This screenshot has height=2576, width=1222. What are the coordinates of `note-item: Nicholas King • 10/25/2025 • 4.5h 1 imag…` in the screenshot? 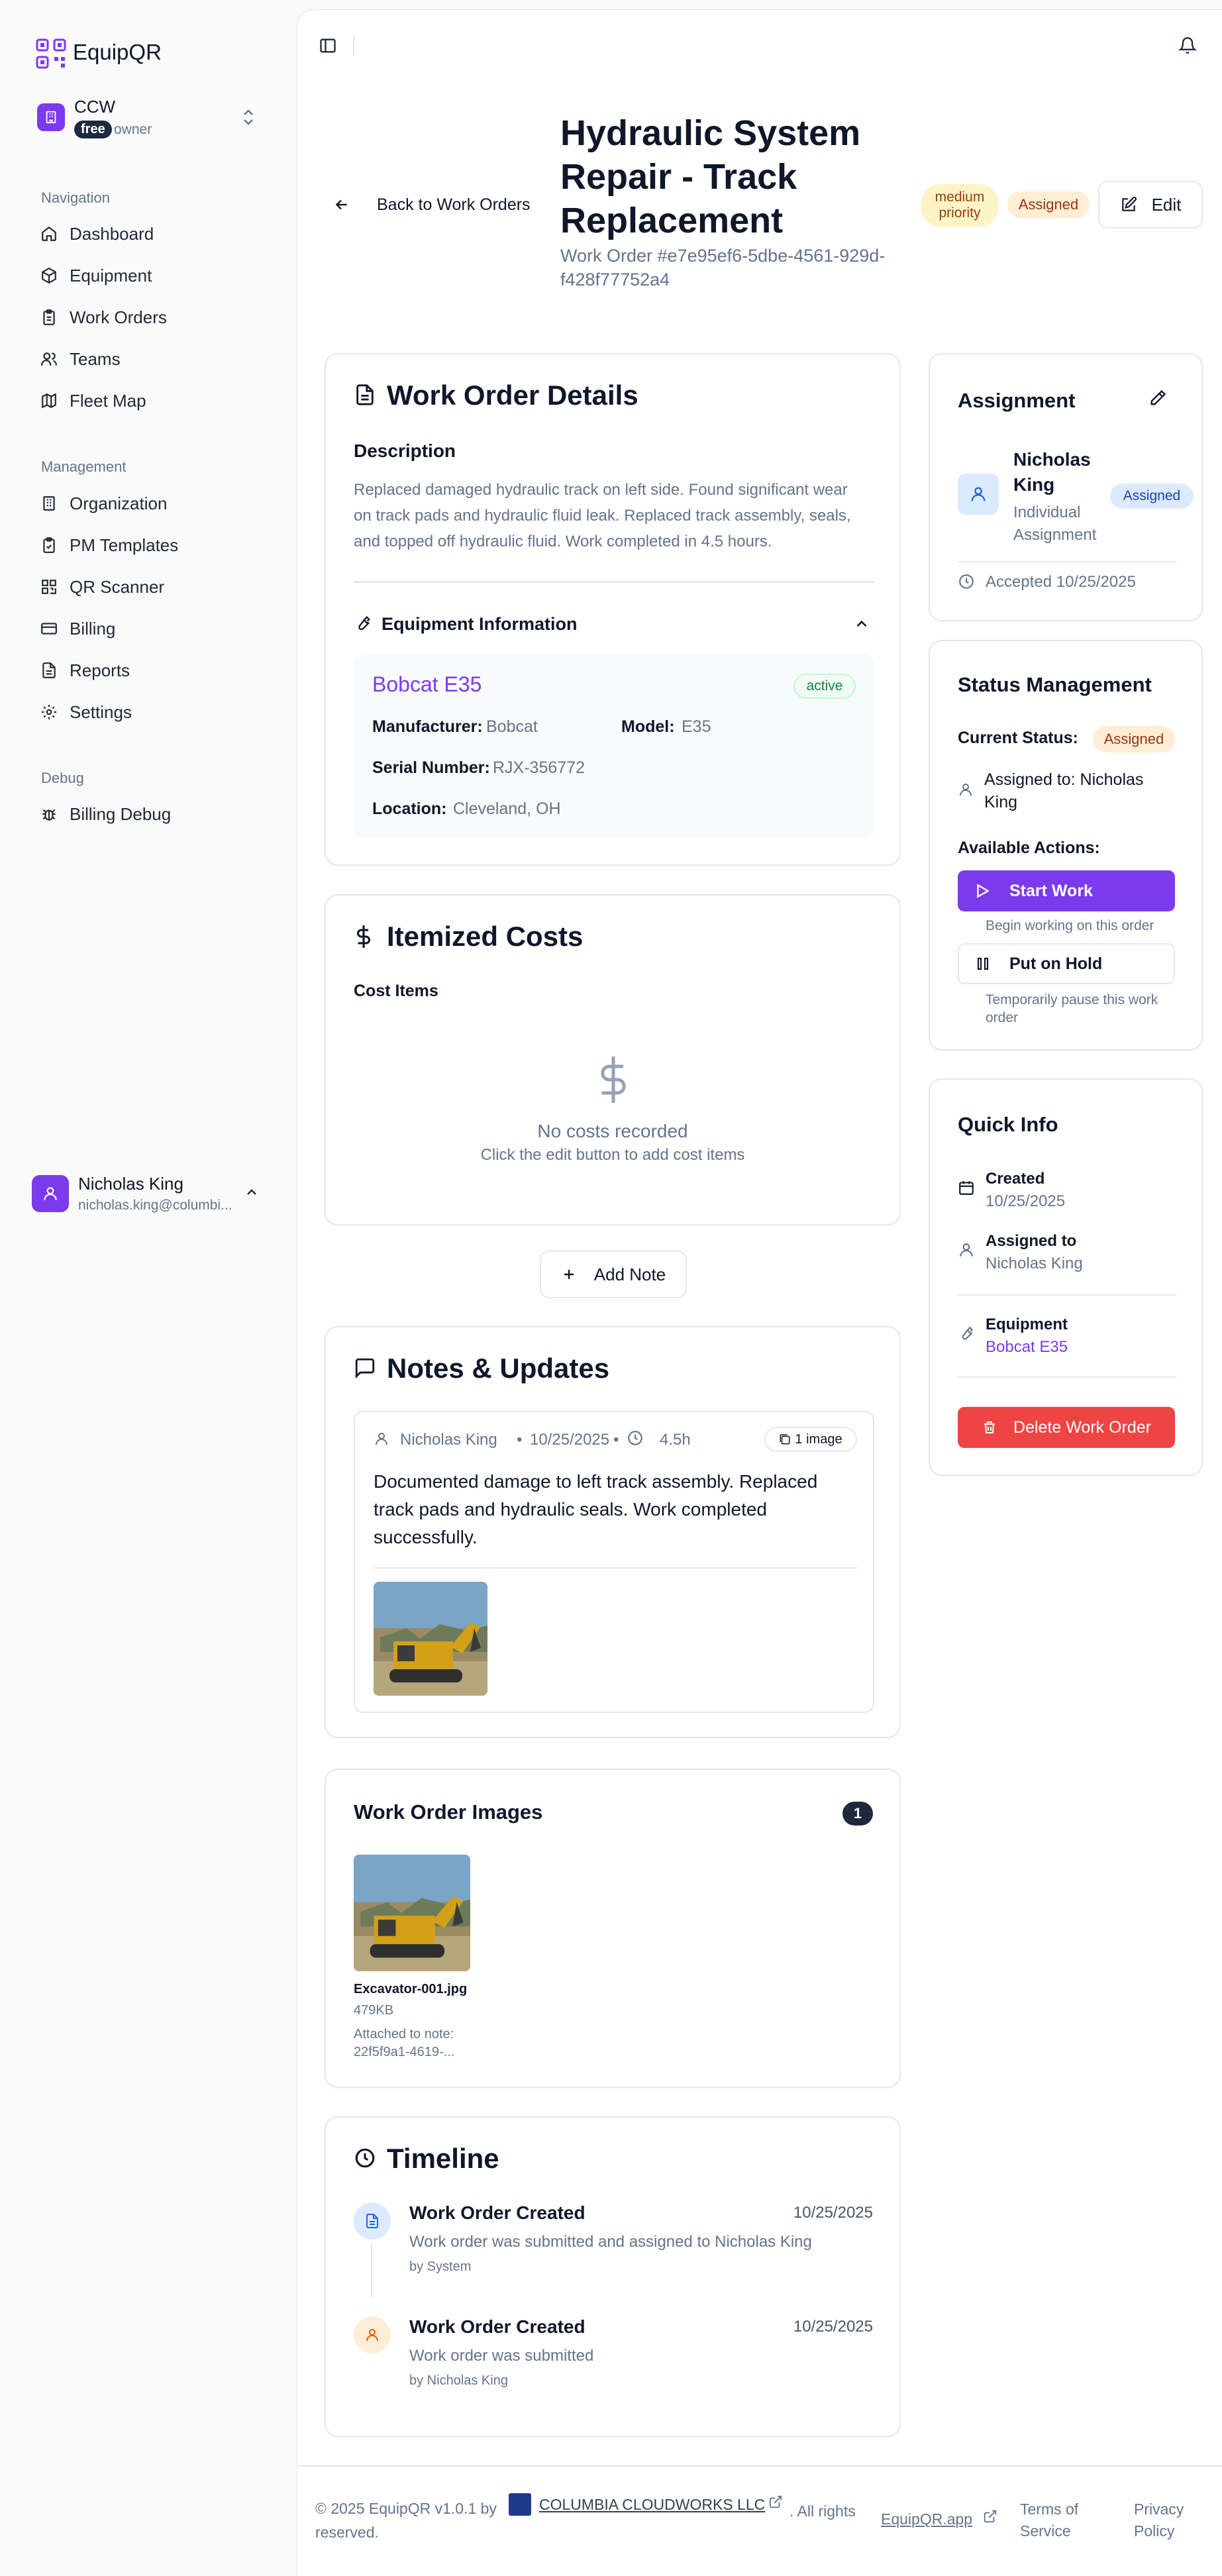 It's located at (614, 1562).